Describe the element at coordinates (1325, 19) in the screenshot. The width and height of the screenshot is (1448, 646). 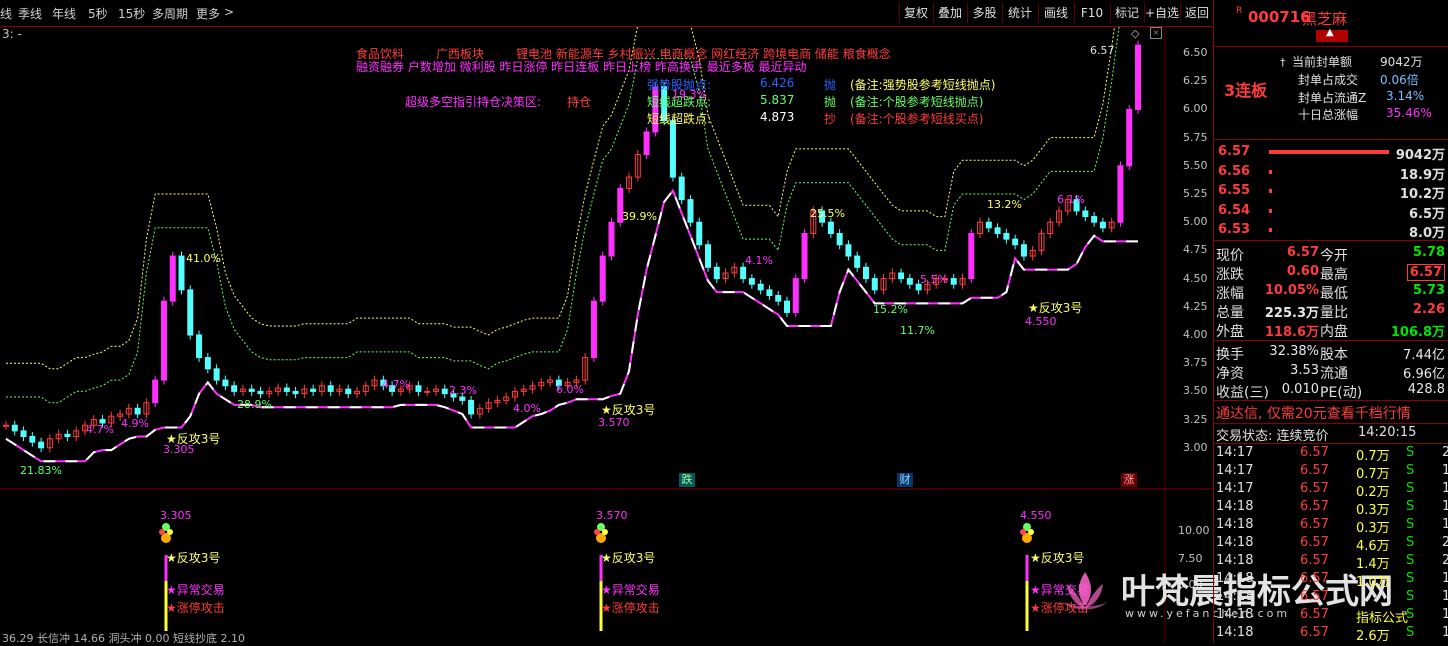
I see `stock-name: 黑芝麻` at that location.